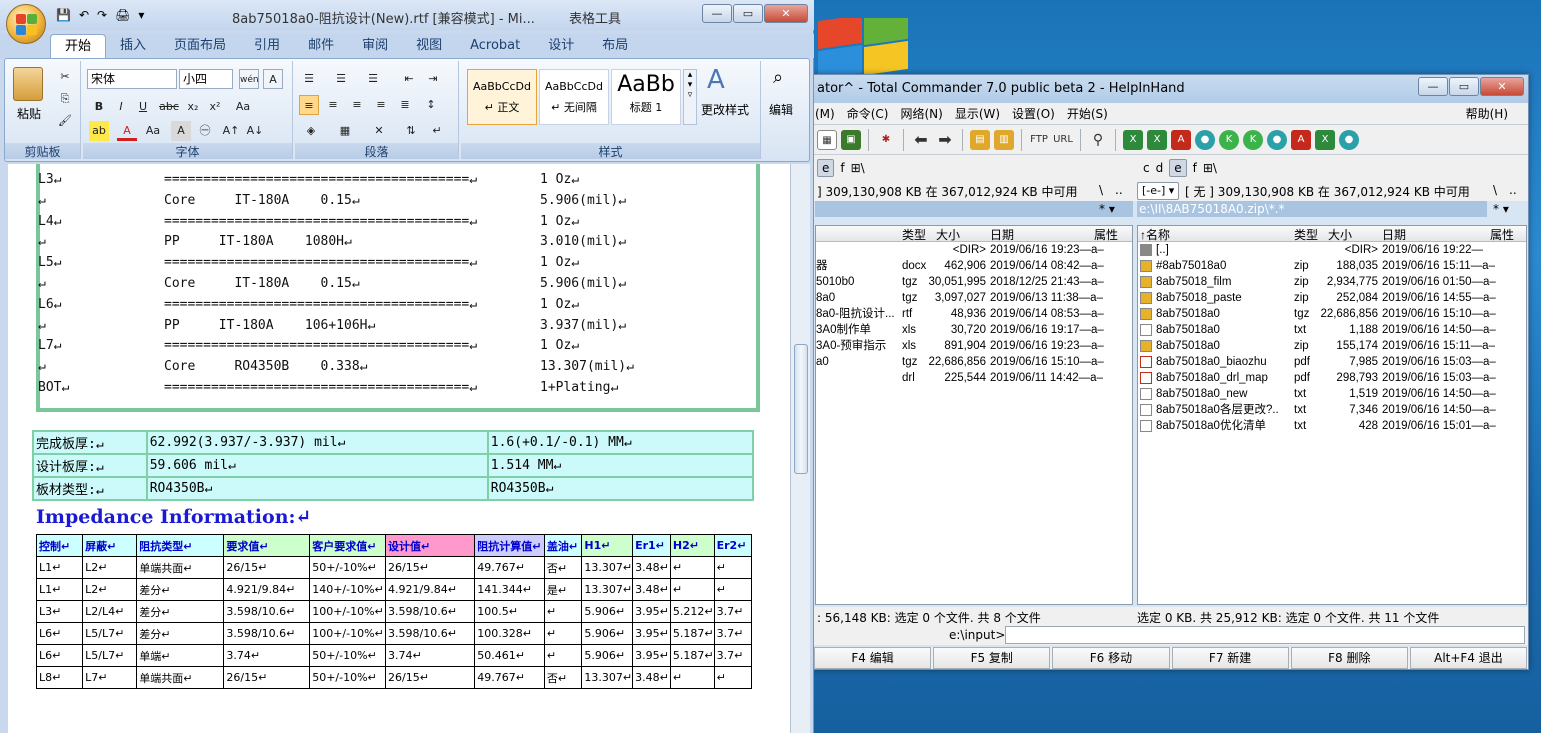  What do you see at coordinates (725, 109) in the screenshot?
I see `change-styles-button: 更改样式` at bounding box center [725, 109].